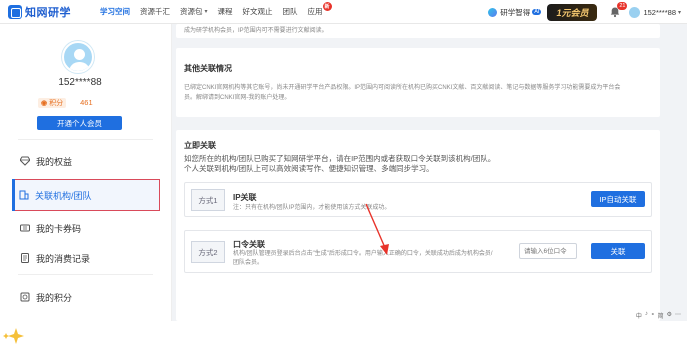 The height and width of the screenshot is (349, 687). What do you see at coordinates (216, 12) in the screenshot?
I see `main-nav: 学习空间 资源千汇 资源包 ▾ 课程 好文观止 团队 应用 新` at bounding box center [216, 12].